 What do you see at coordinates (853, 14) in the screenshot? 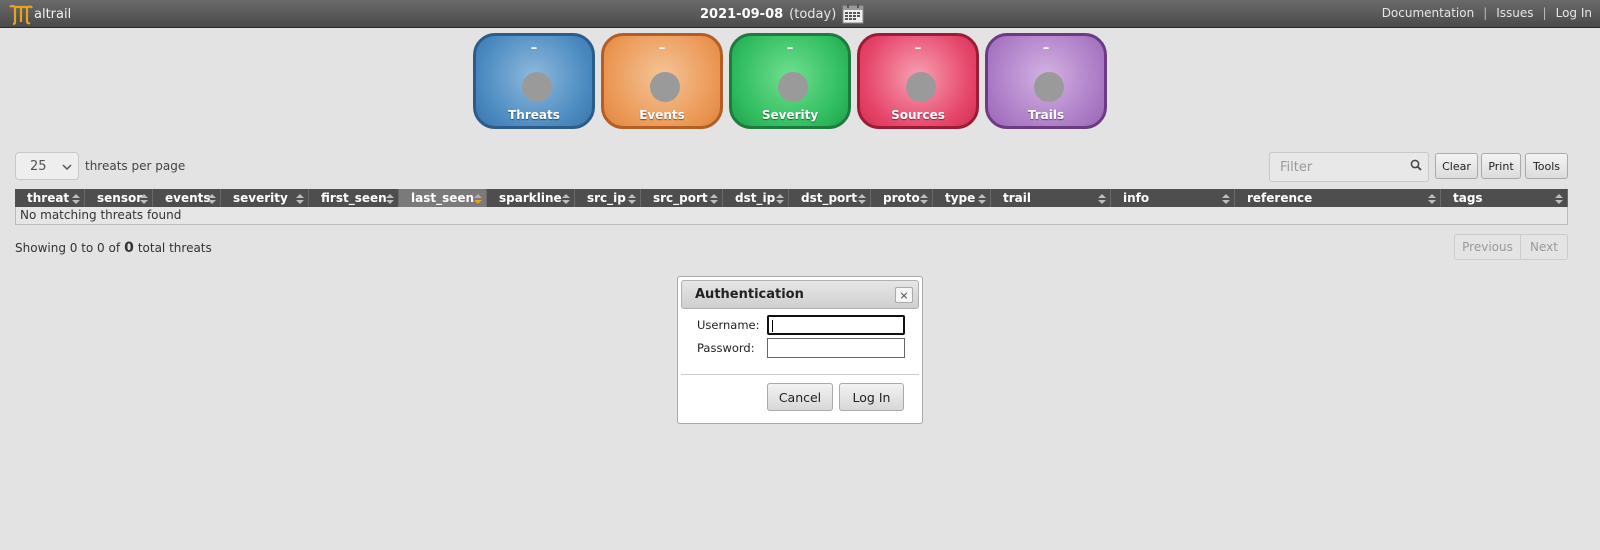
I see `calendar-icon` at bounding box center [853, 14].